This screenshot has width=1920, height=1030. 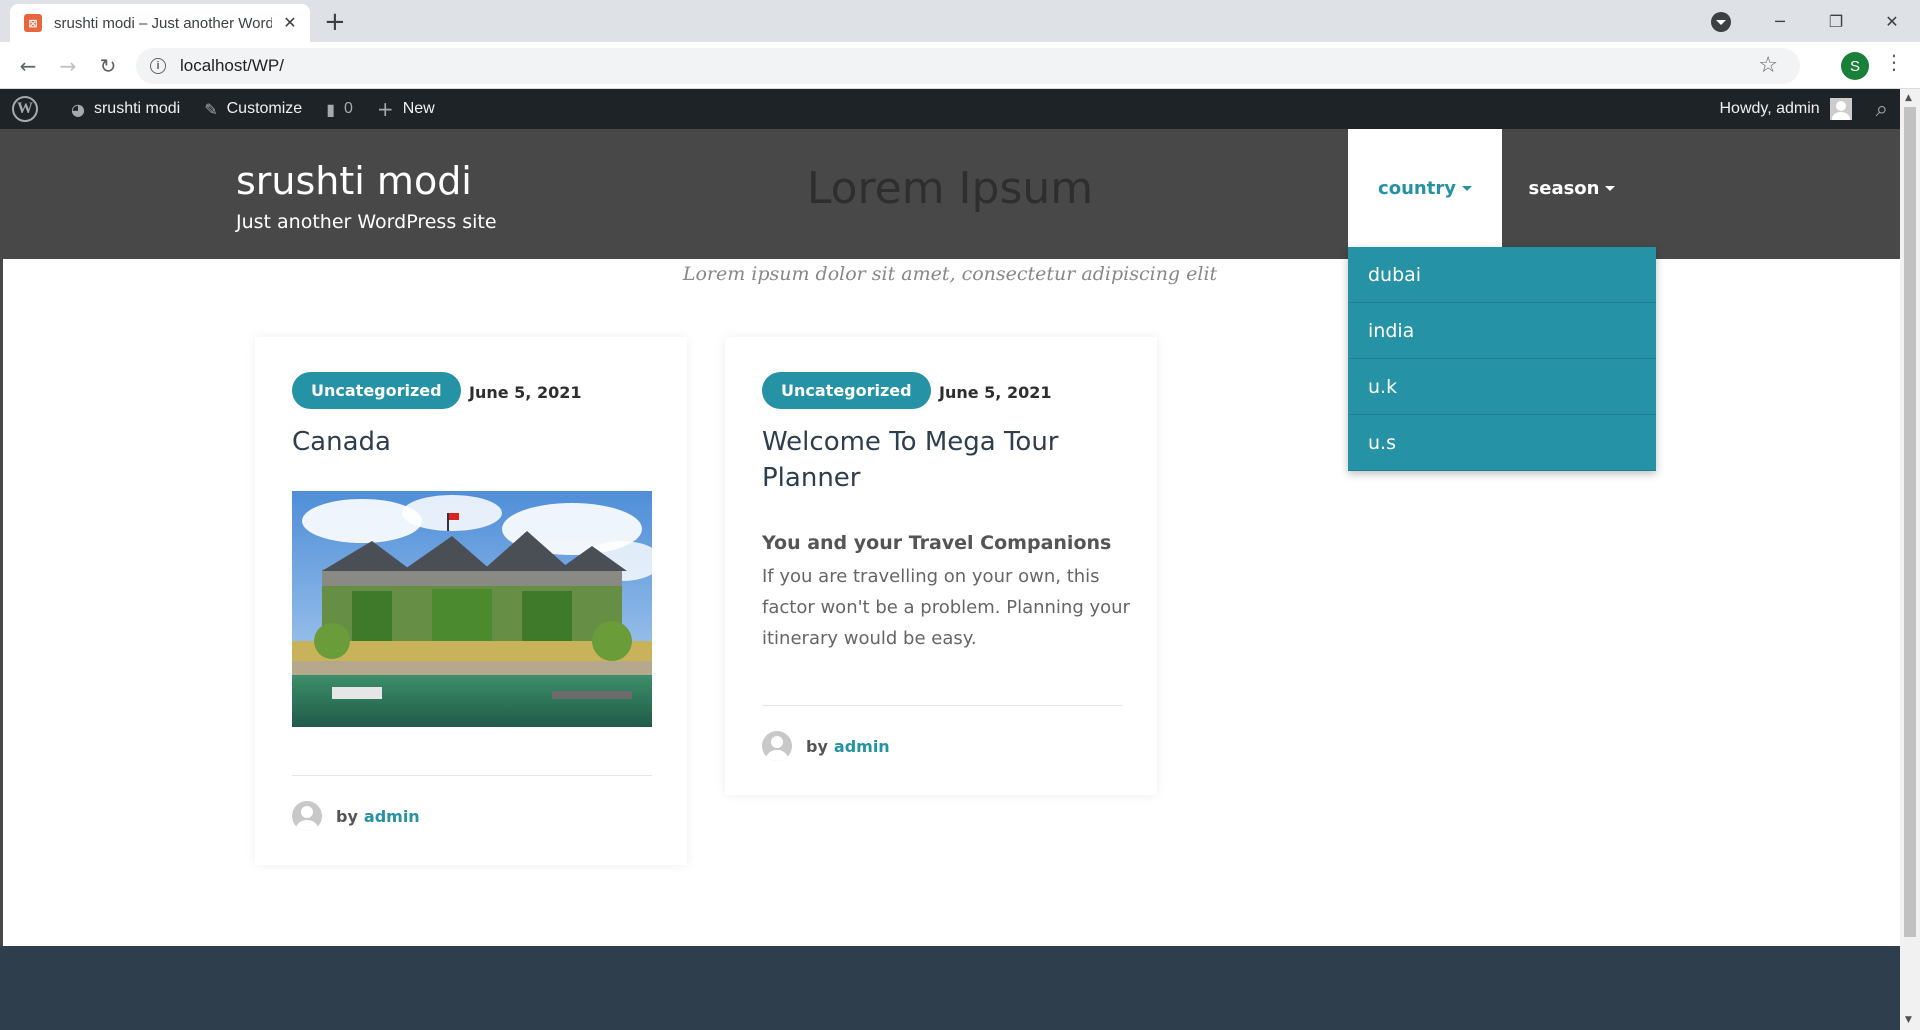 I want to click on wordpress-logo-icon: W, so click(x=25, y=109).